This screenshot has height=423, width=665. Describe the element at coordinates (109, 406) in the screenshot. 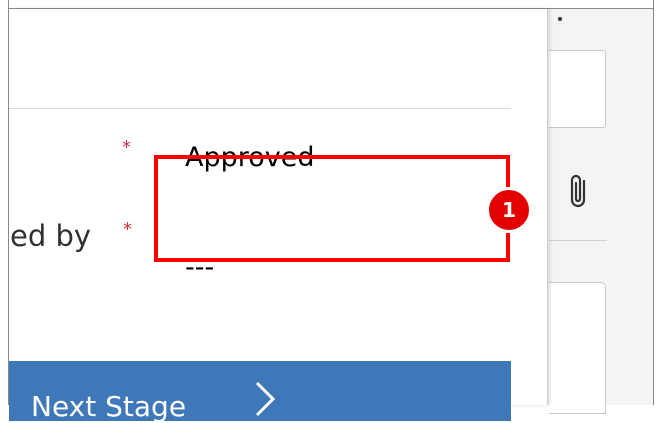

I see `next-stage-label: Next Stage` at that location.